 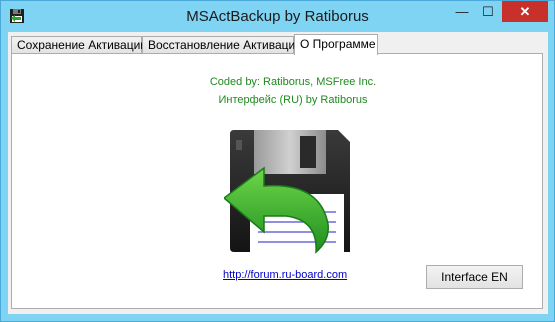 I want to click on credit-interface-ru: Интерфейс (RU) by Ratiborus, so click(x=293, y=100).